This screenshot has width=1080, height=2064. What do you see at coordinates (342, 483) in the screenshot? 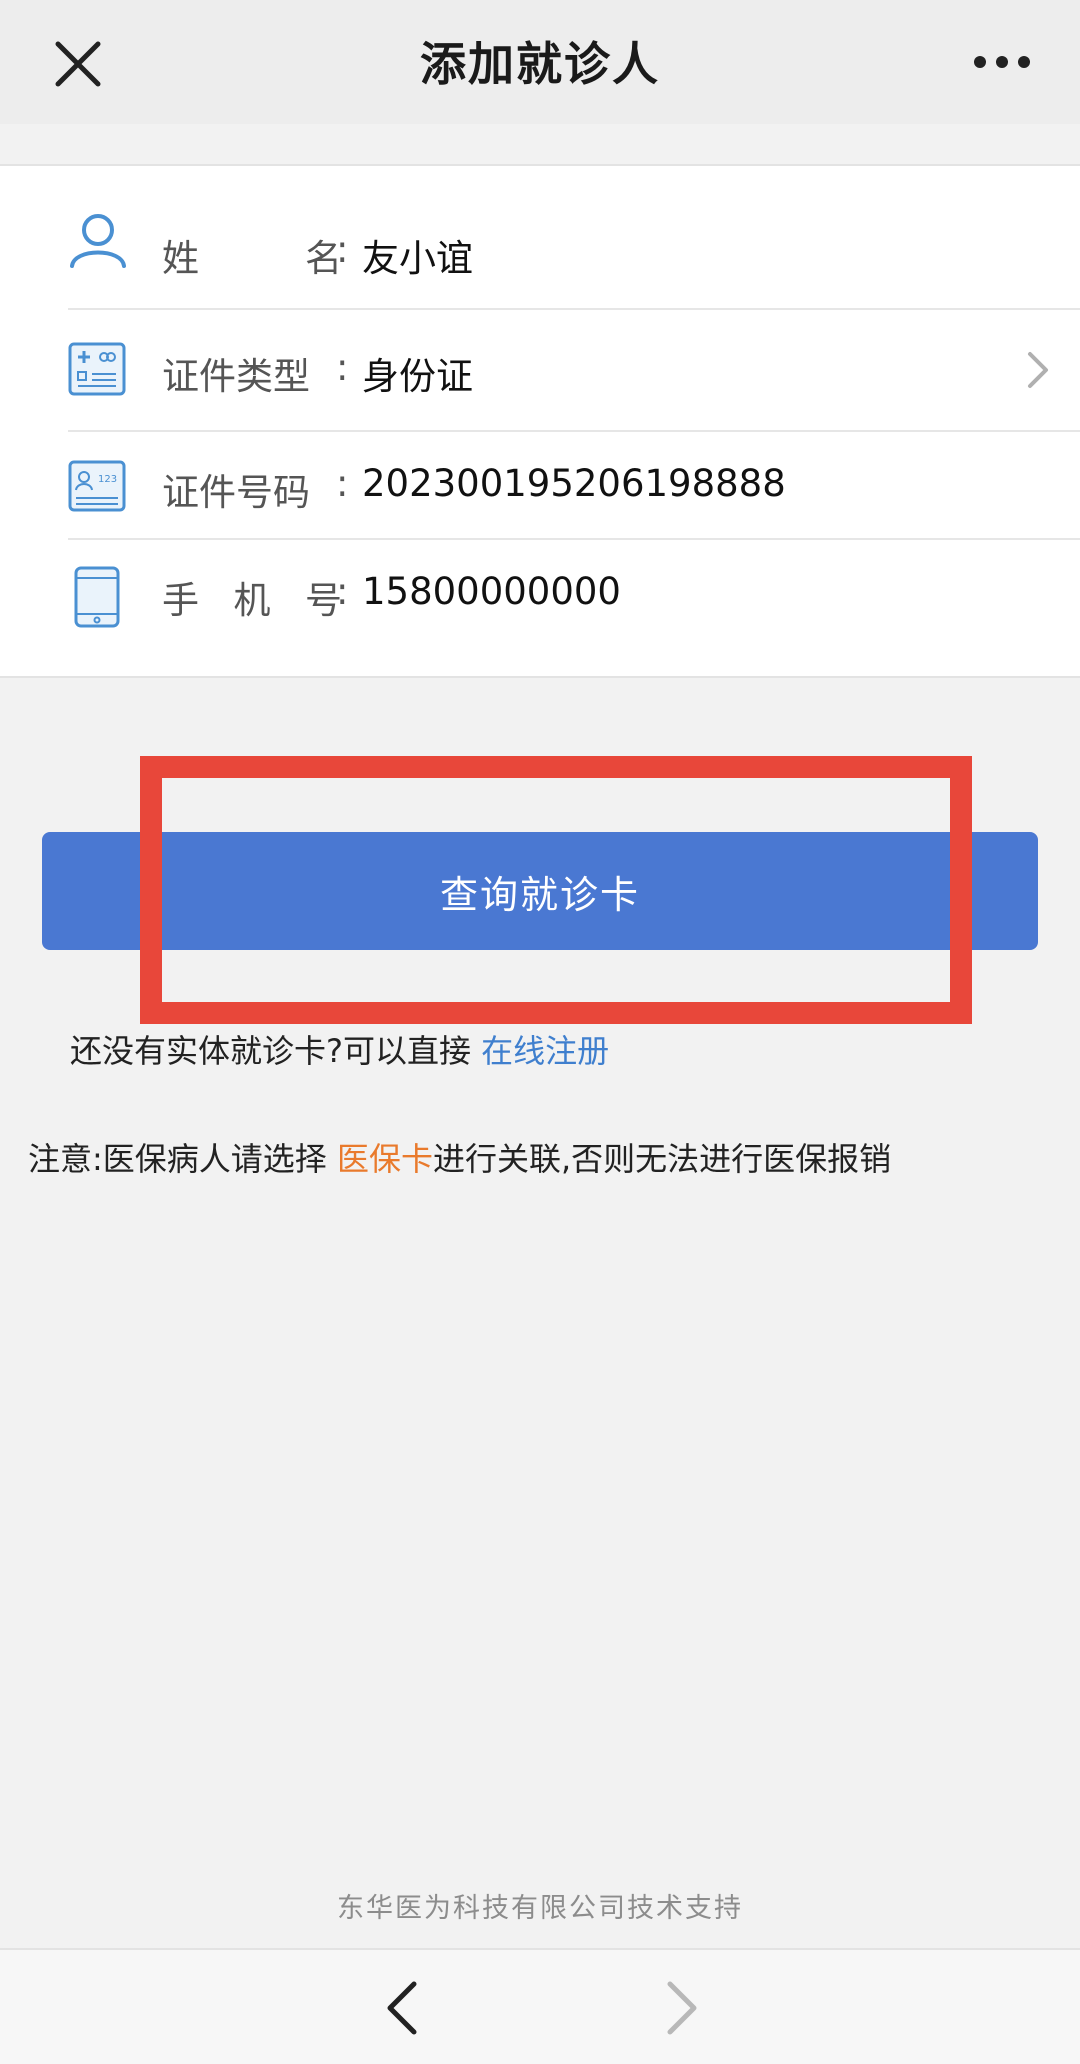
I see `id-number-colon: :` at bounding box center [342, 483].